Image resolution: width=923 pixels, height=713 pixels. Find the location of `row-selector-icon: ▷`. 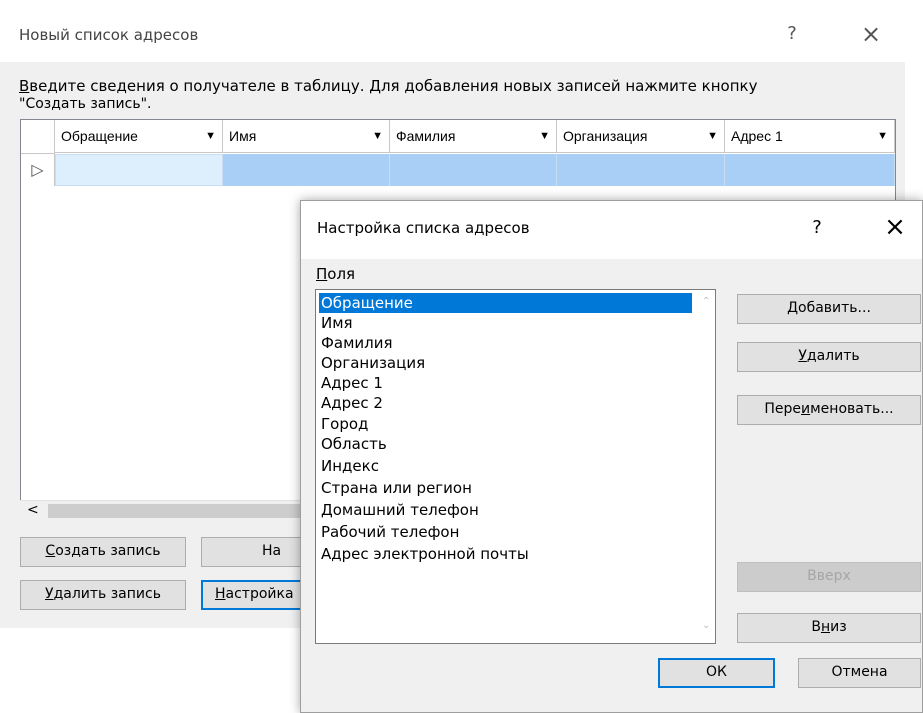

row-selector-icon: ▷ is located at coordinates (38, 170).